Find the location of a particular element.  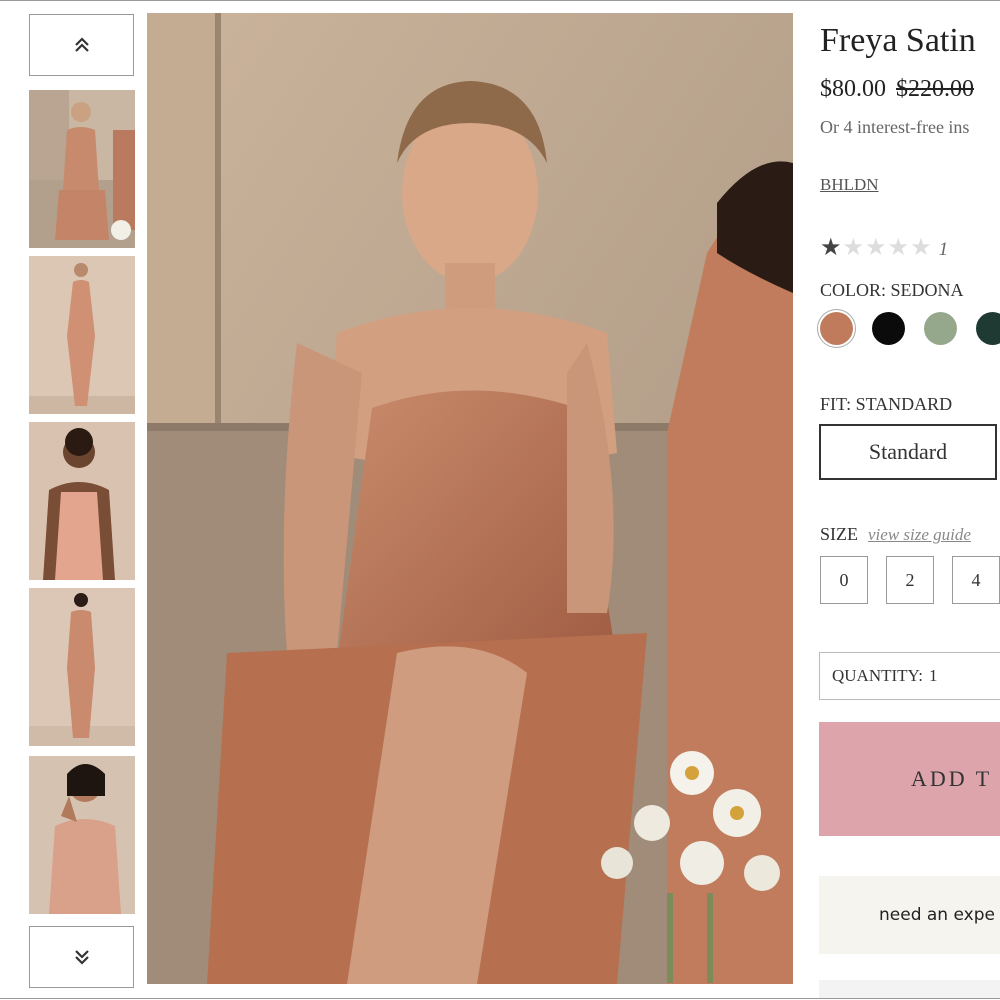

brand-link: BHLDN is located at coordinates (849, 185).